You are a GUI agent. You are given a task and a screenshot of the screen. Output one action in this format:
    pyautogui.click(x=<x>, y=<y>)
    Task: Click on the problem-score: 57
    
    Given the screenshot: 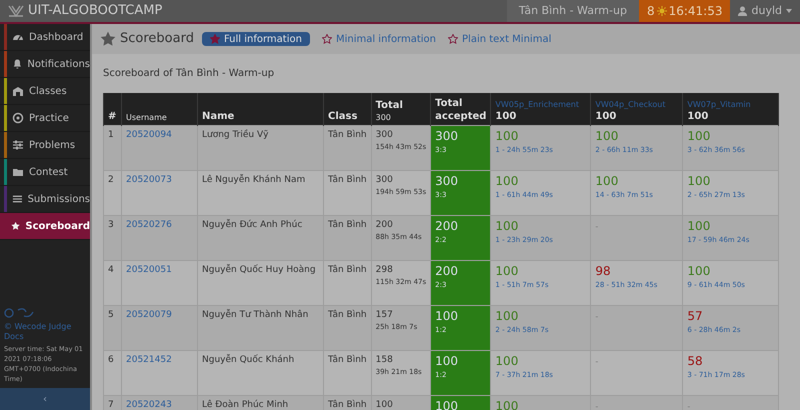 What is the action you would take?
    pyautogui.click(x=695, y=316)
    